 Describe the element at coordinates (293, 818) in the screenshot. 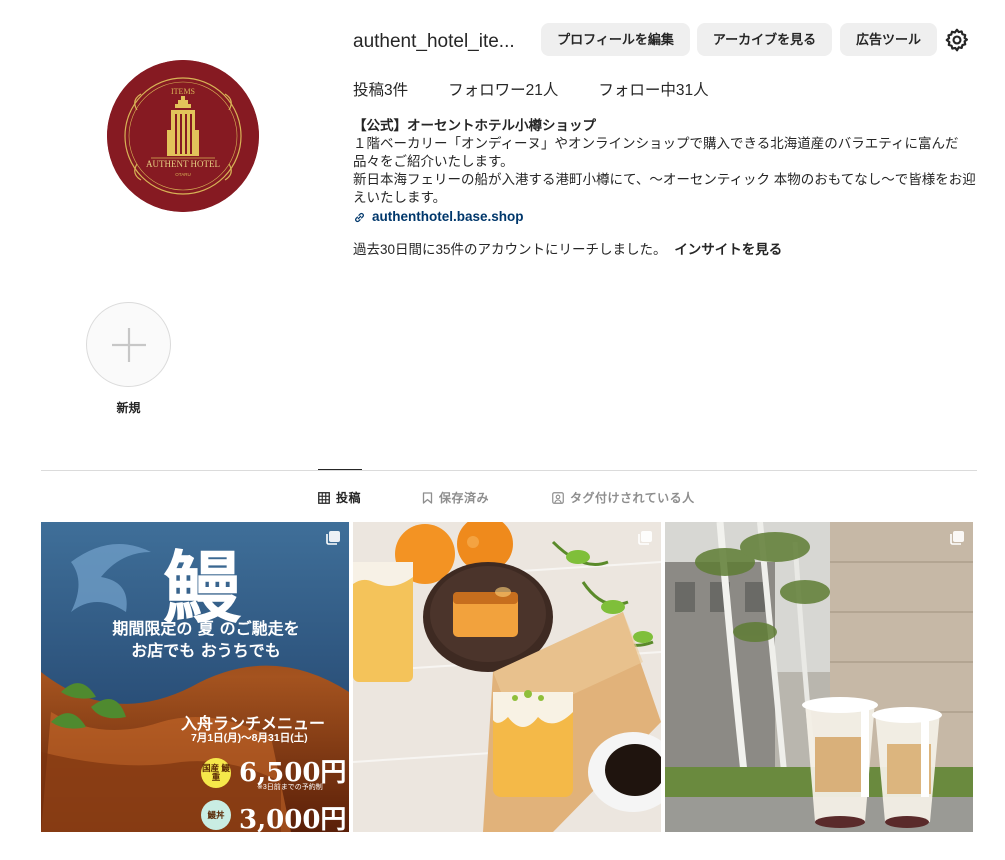

I see `eel-price: 3,000円` at that location.